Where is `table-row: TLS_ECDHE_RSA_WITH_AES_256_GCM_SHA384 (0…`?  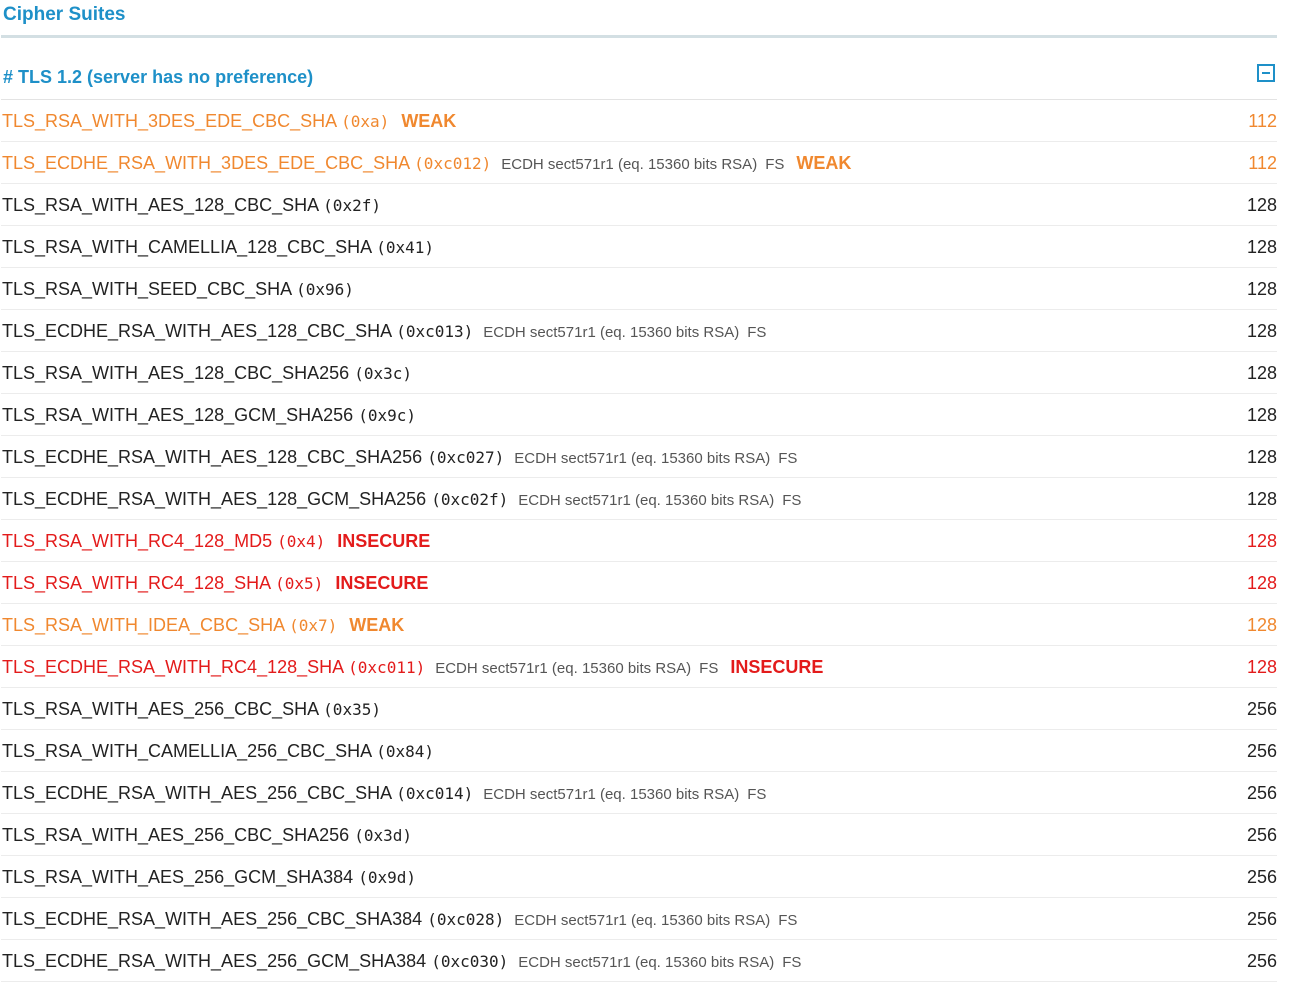
table-row: TLS_ECDHE_RSA_WITH_AES_256_GCM_SHA384 (0… is located at coordinates (639, 961).